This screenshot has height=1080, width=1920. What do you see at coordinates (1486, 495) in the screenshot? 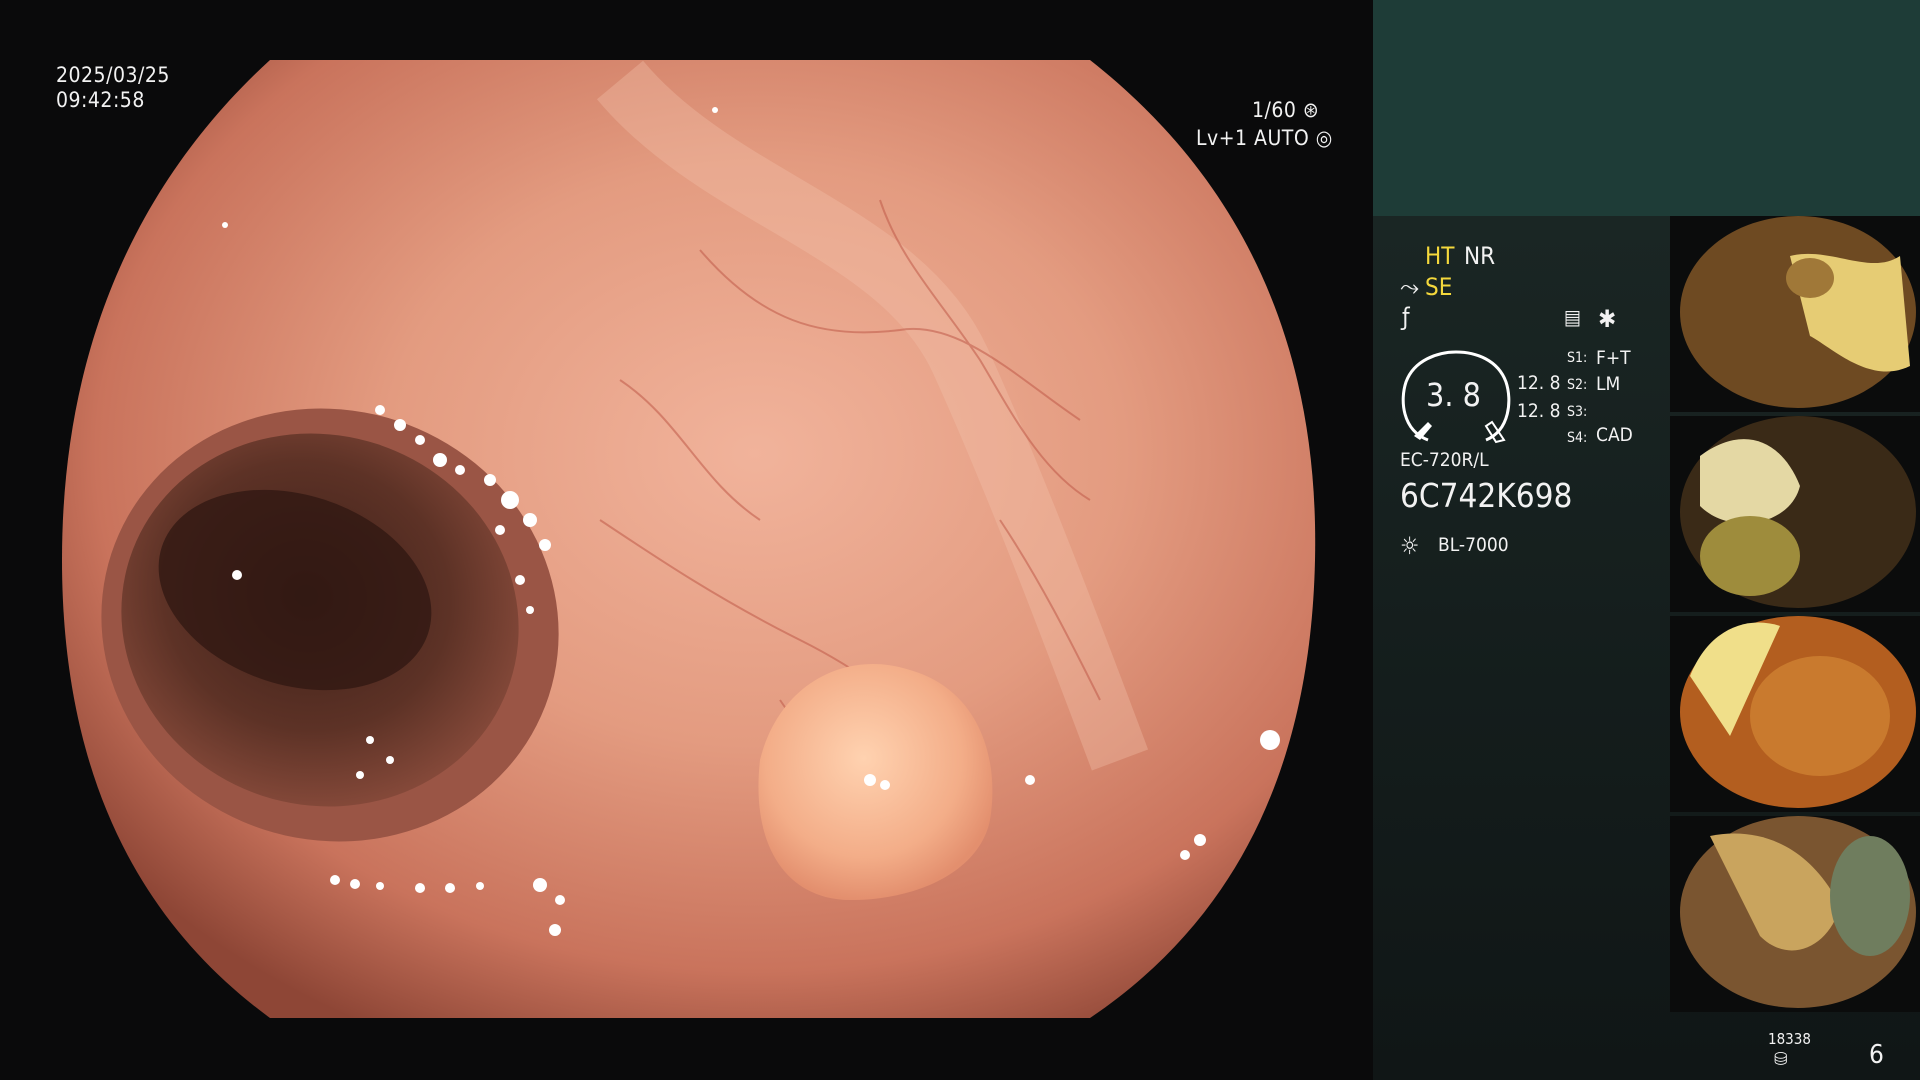
I see `scope-serial: 6C742K698` at bounding box center [1486, 495].